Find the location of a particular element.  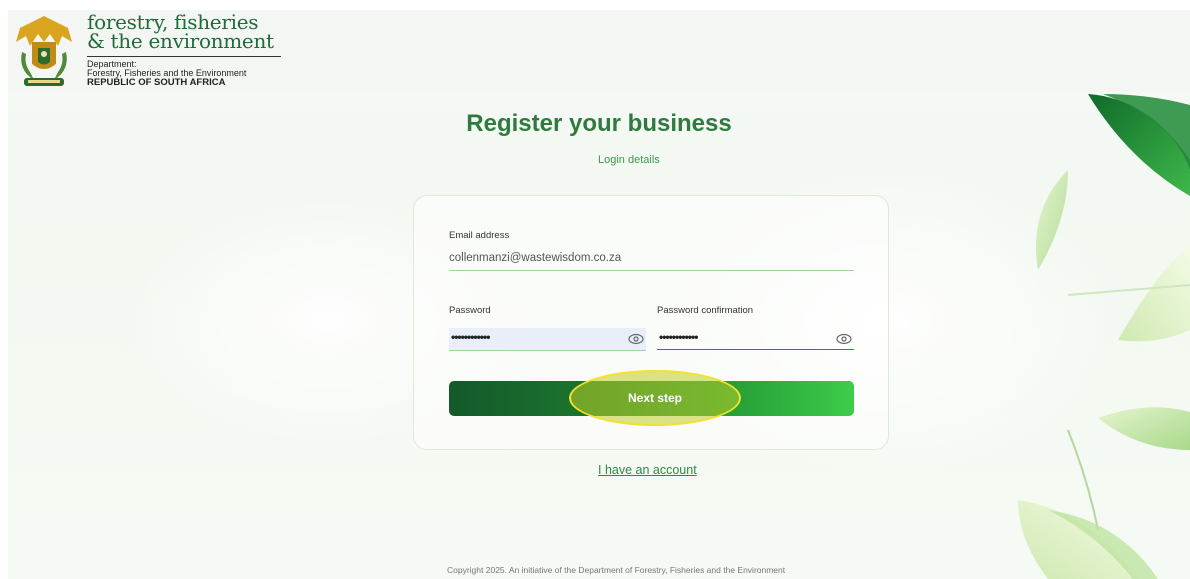

country-name: REPUBLIC OF SOUTH AFRICA is located at coordinates (156, 82).